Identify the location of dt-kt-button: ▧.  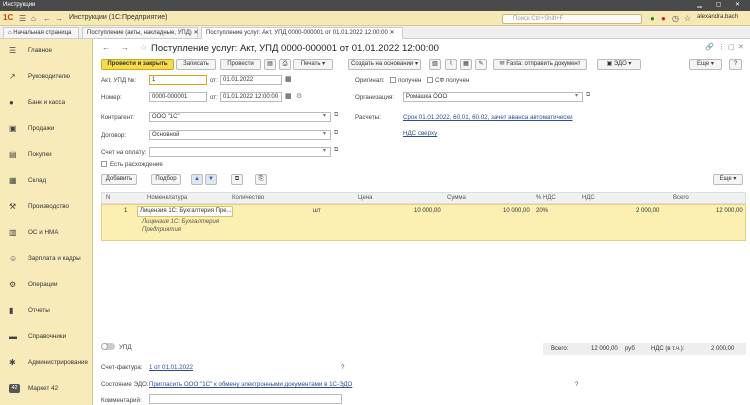
(435, 64).